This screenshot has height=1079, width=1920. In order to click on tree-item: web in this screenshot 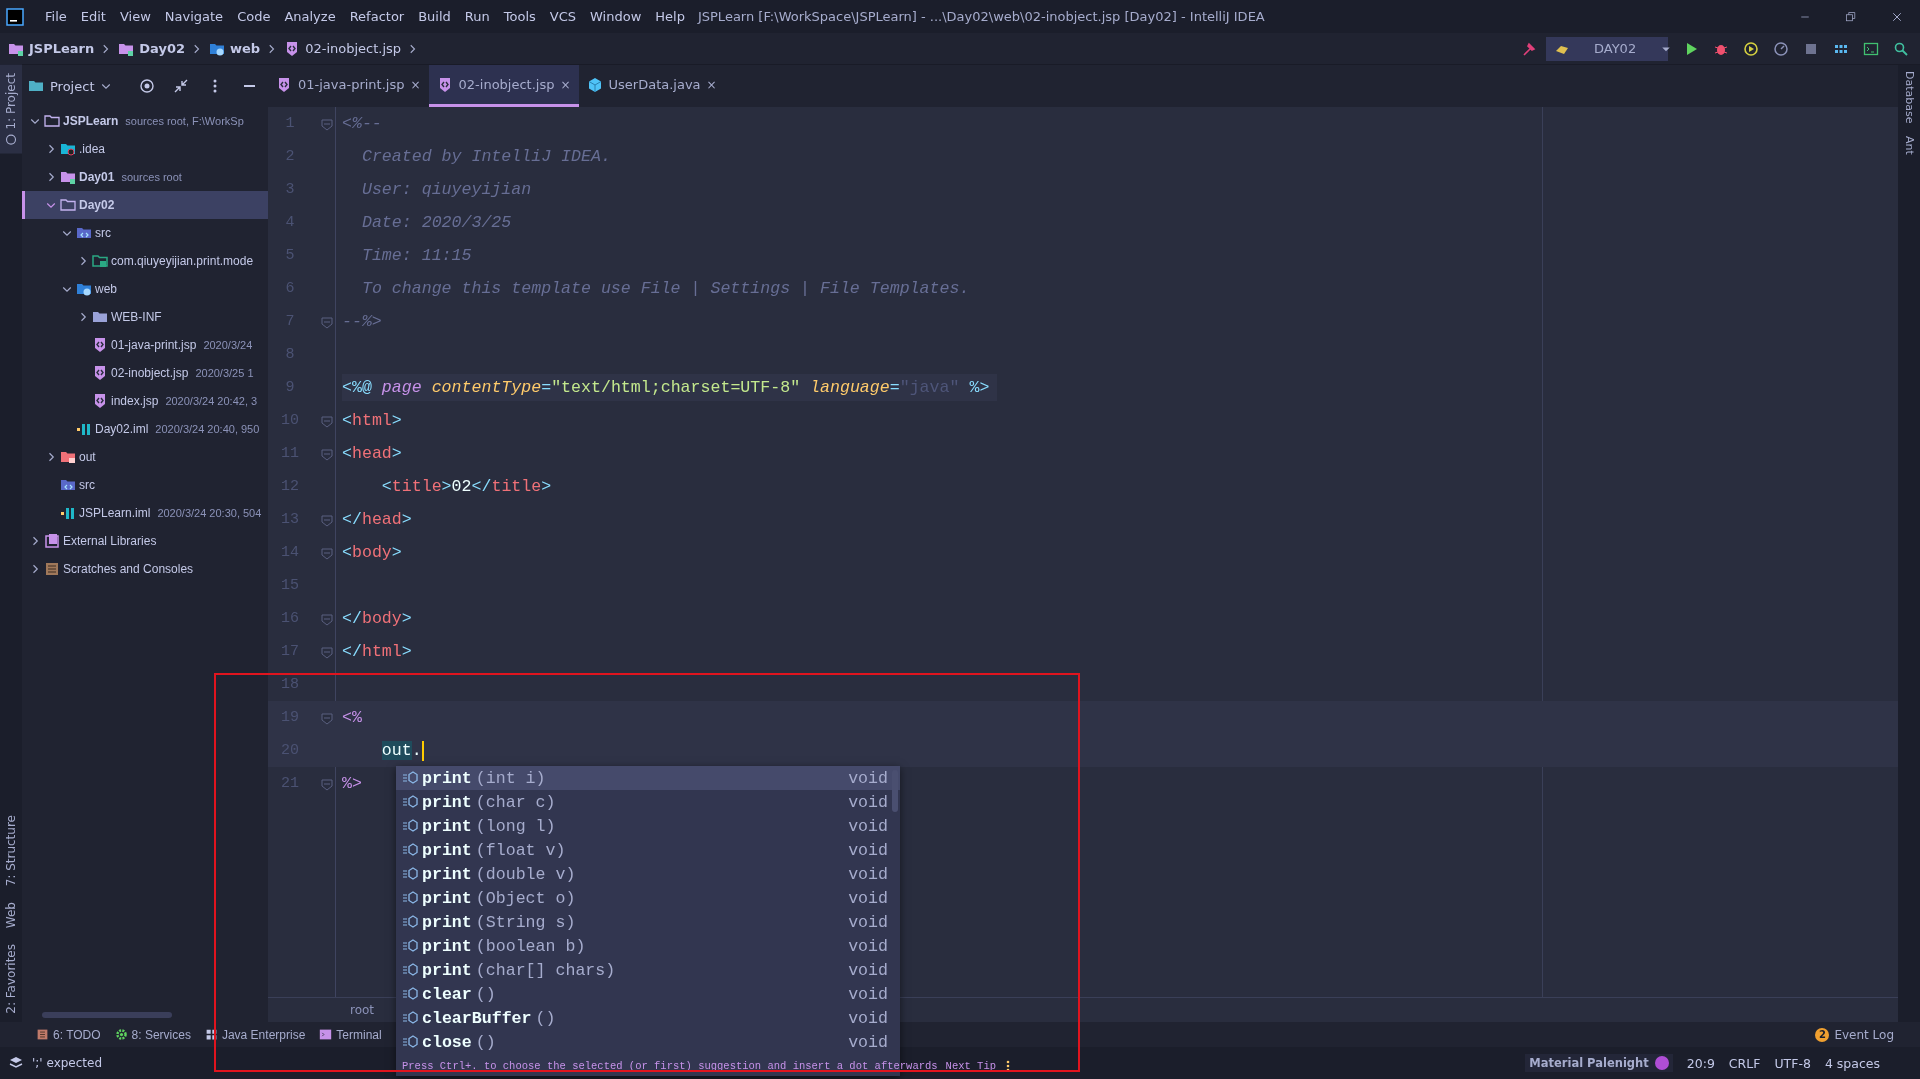, I will do `click(145, 289)`.